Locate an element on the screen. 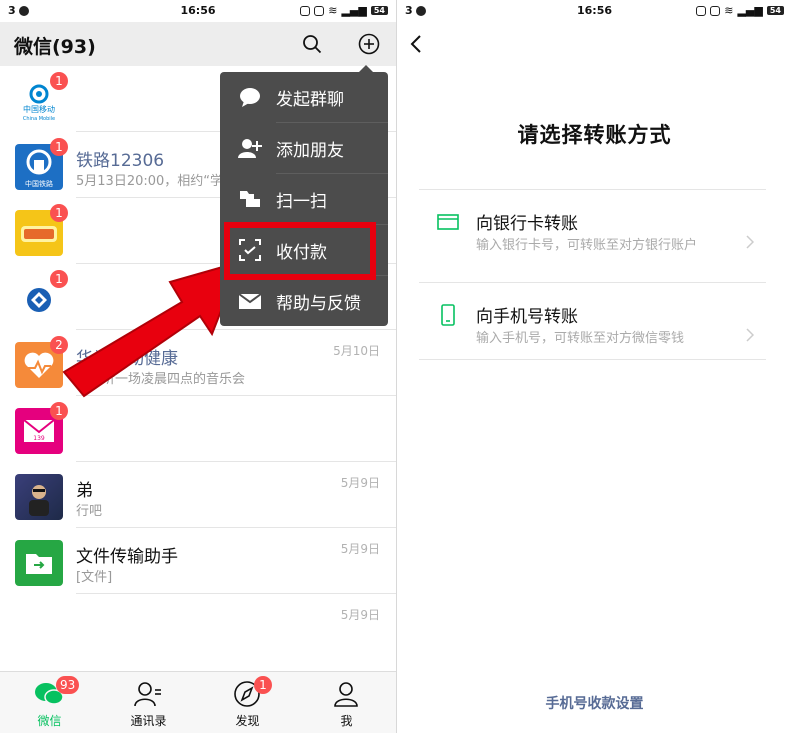 This screenshot has width=792, height=733. menu-item-scan: 扫一扫 is located at coordinates (304, 199).